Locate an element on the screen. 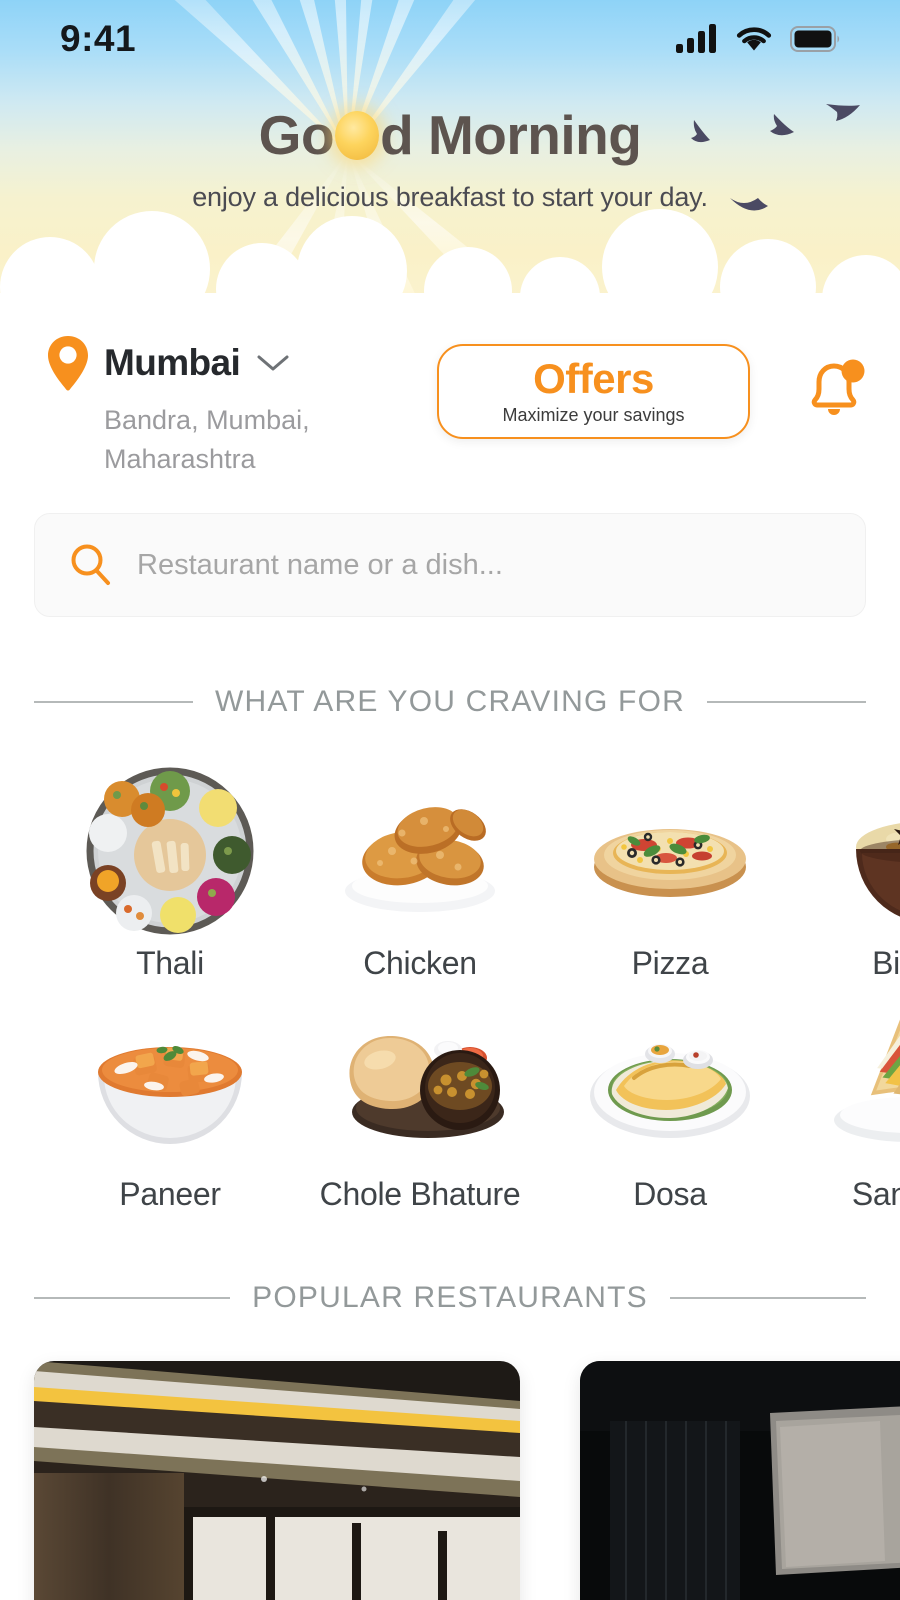 The image size is (900, 1600). category-label: Paneer is located at coordinates (170, 1194).